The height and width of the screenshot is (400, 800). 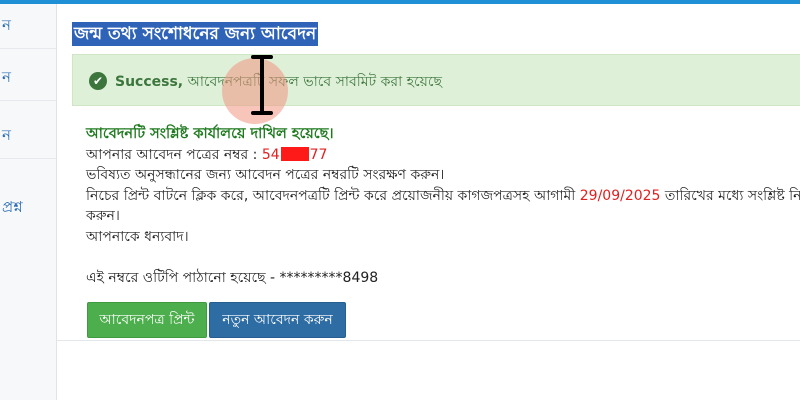 What do you see at coordinates (28, 208) in the screenshot?
I see `sidebar-item-faq: প্রশ্ন` at bounding box center [28, 208].